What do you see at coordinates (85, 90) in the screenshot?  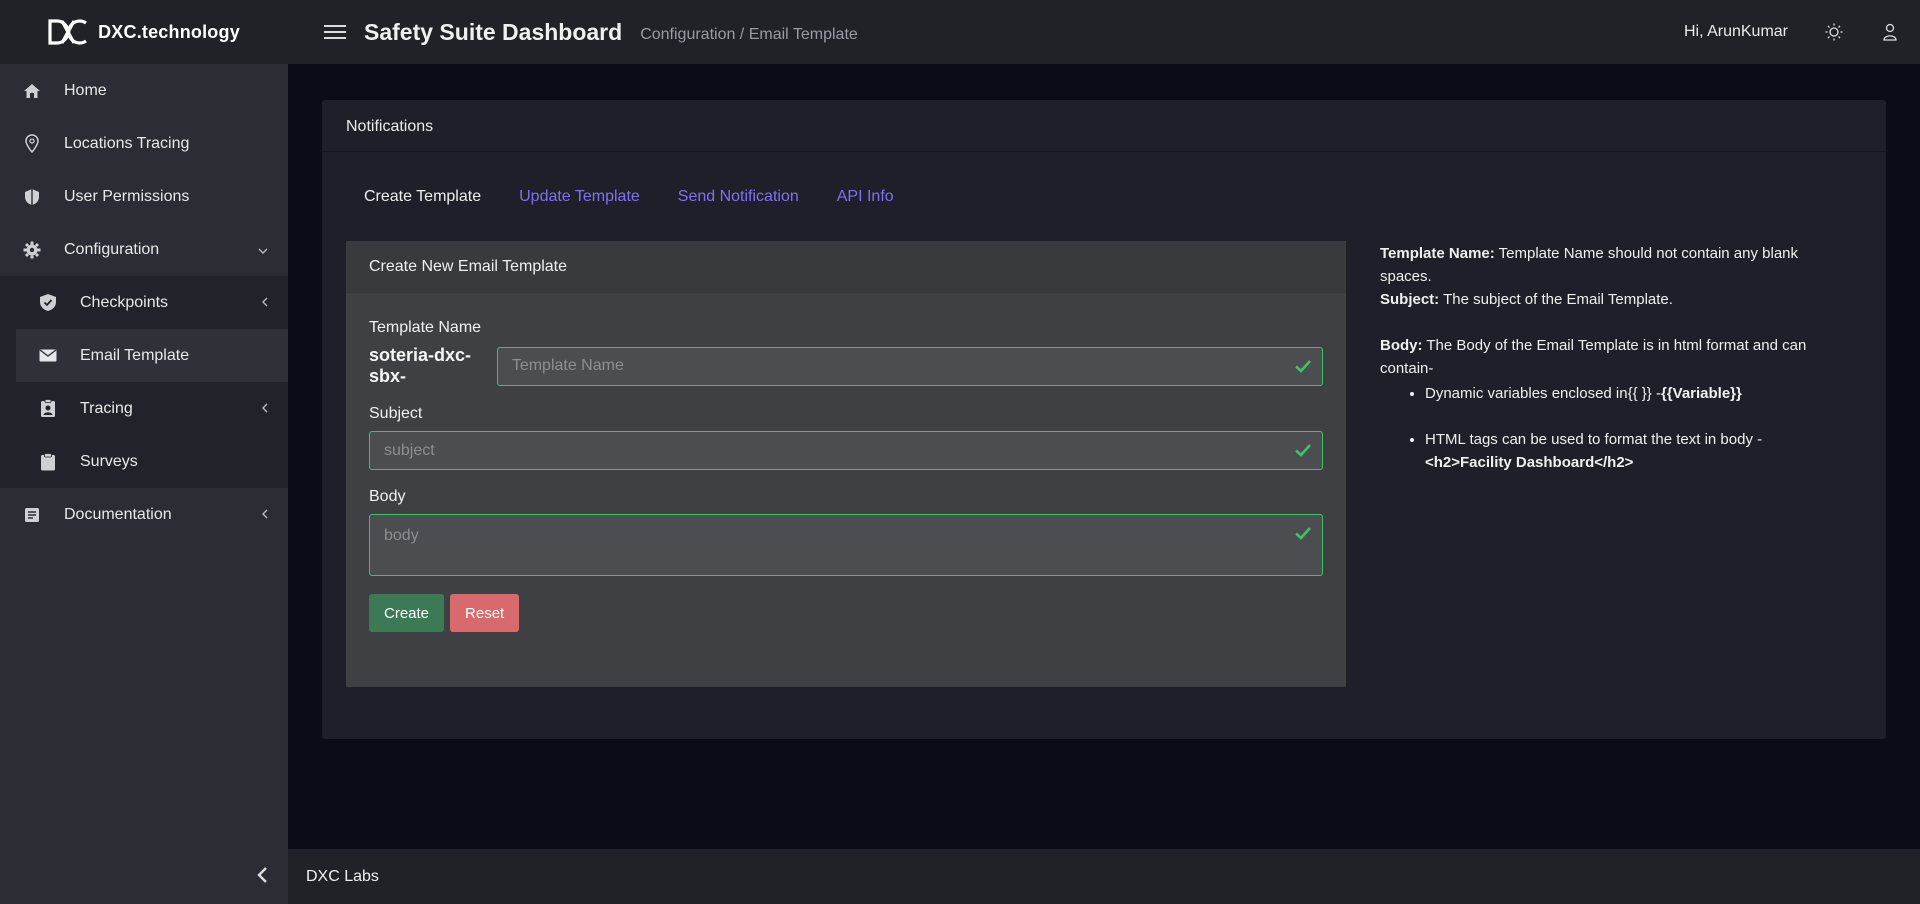 I see `sidebar-item-label: Home` at bounding box center [85, 90].